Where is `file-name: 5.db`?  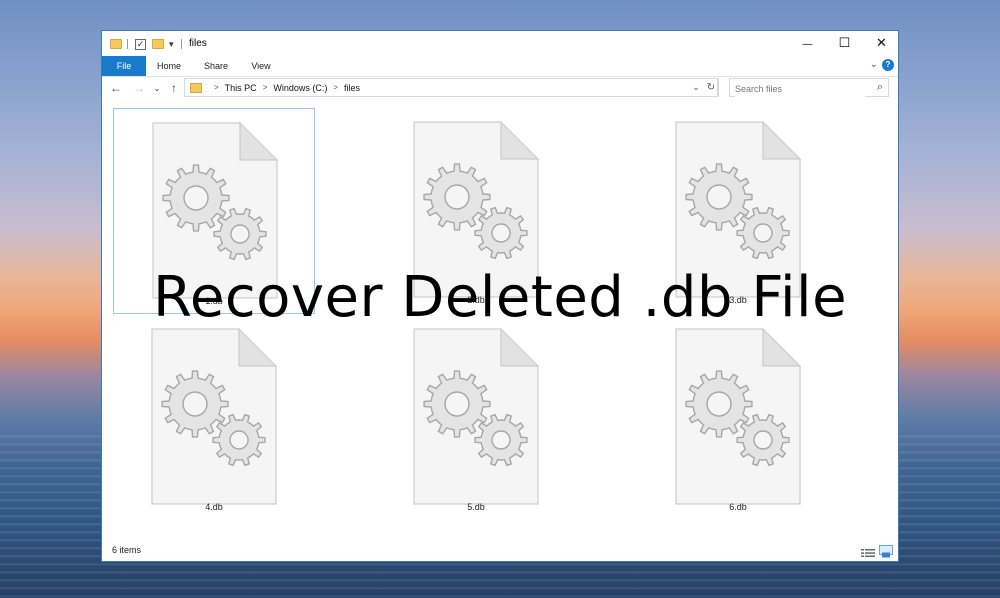
file-name: 5.db is located at coordinates (476, 507).